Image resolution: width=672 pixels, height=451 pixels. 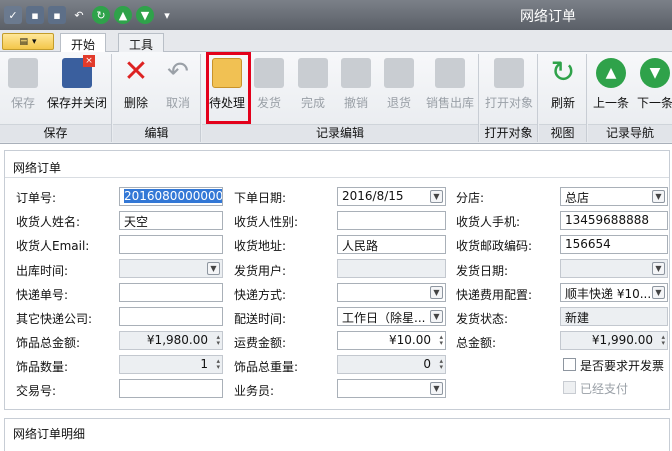 I want to click on ship-user-field, so click(x=391, y=268).